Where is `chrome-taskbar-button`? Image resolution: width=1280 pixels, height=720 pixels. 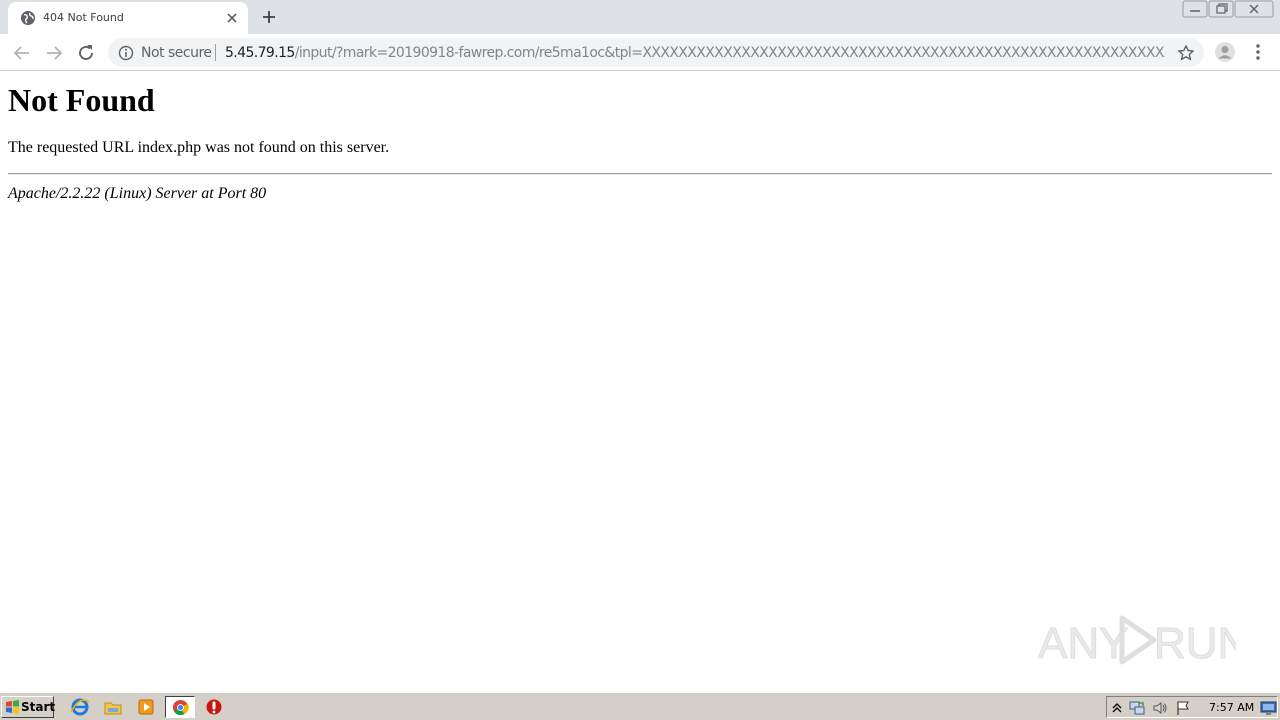
chrome-taskbar-button is located at coordinates (180, 707).